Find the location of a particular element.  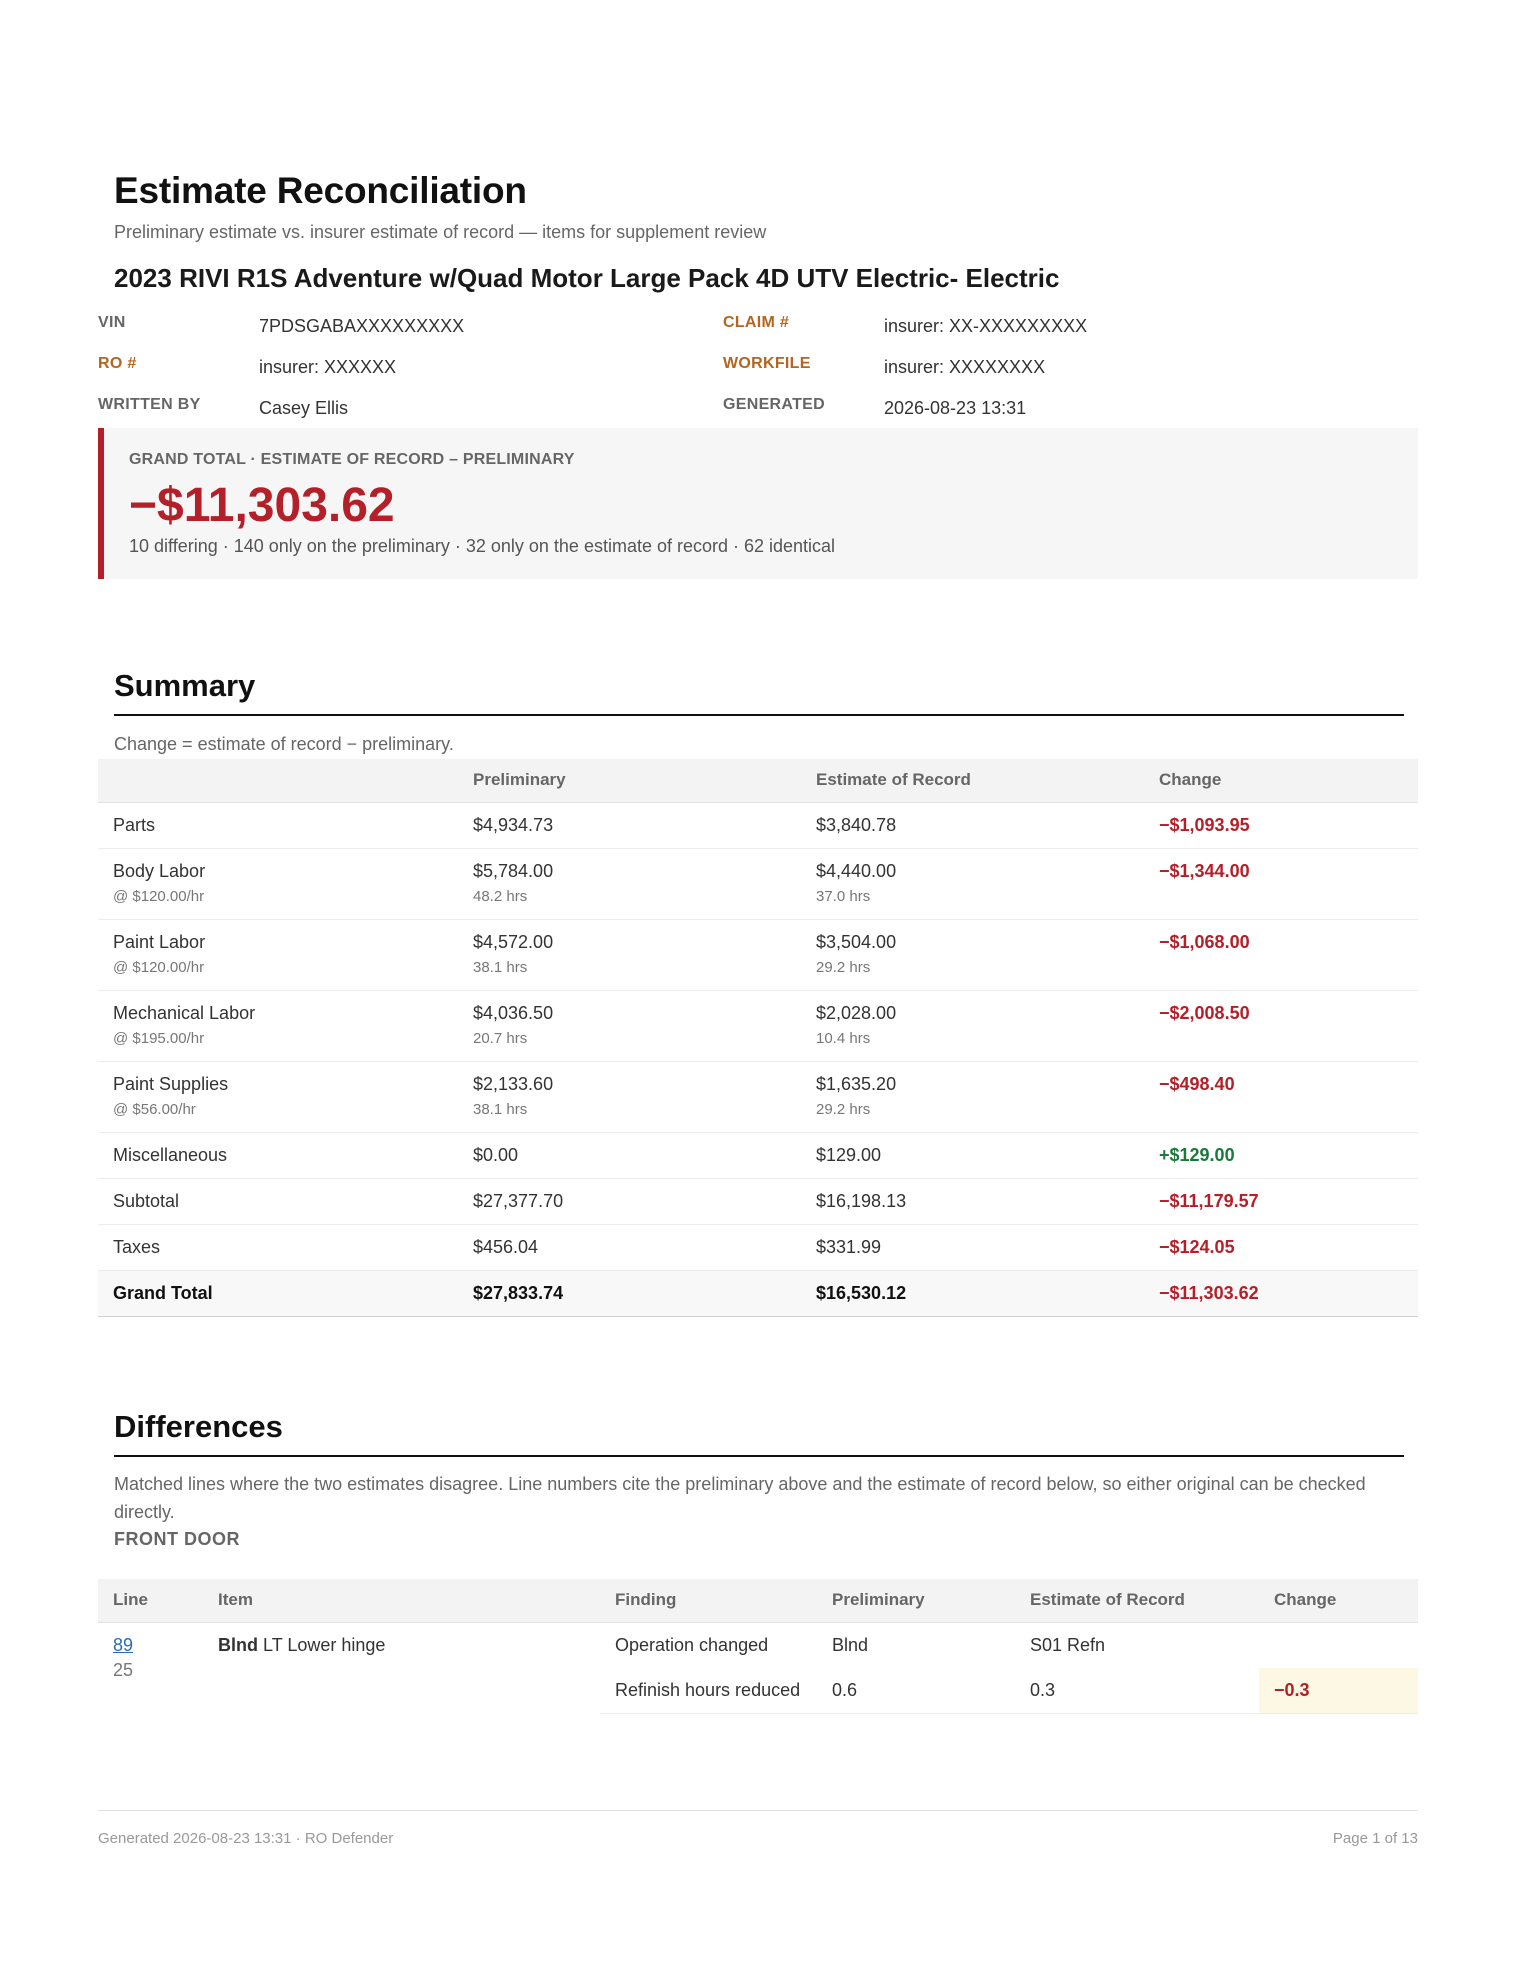

written-by-value: Casey Ellis is located at coordinates (304, 408).